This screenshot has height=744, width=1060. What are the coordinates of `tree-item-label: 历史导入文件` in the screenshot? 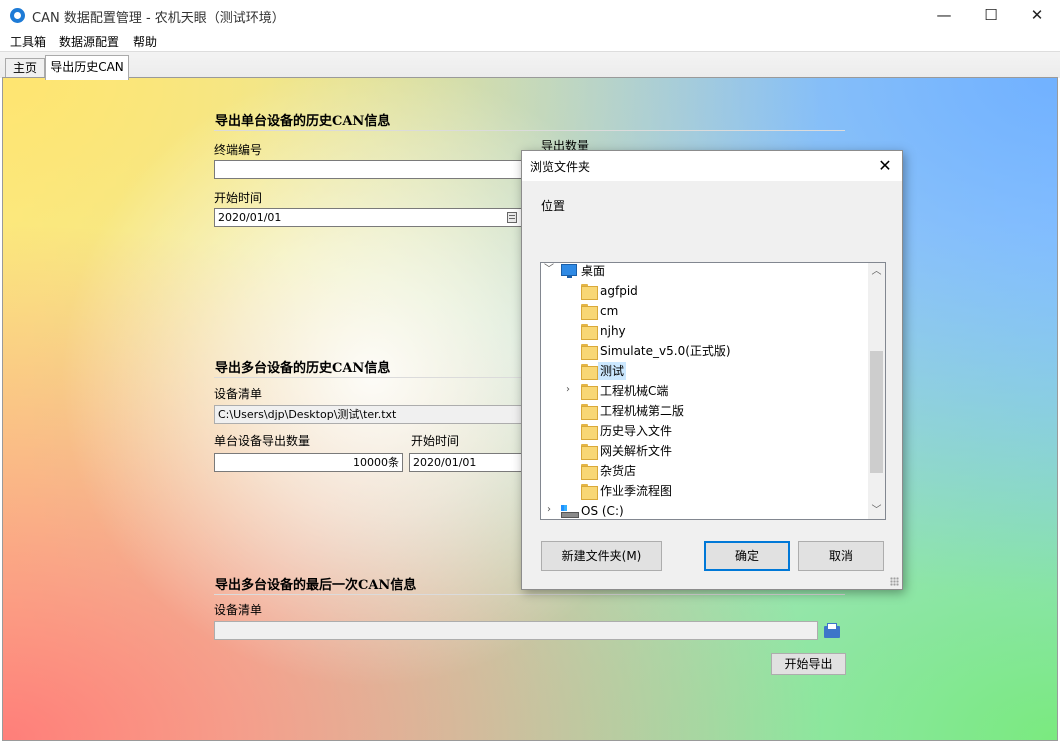 It's located at (636, 431).